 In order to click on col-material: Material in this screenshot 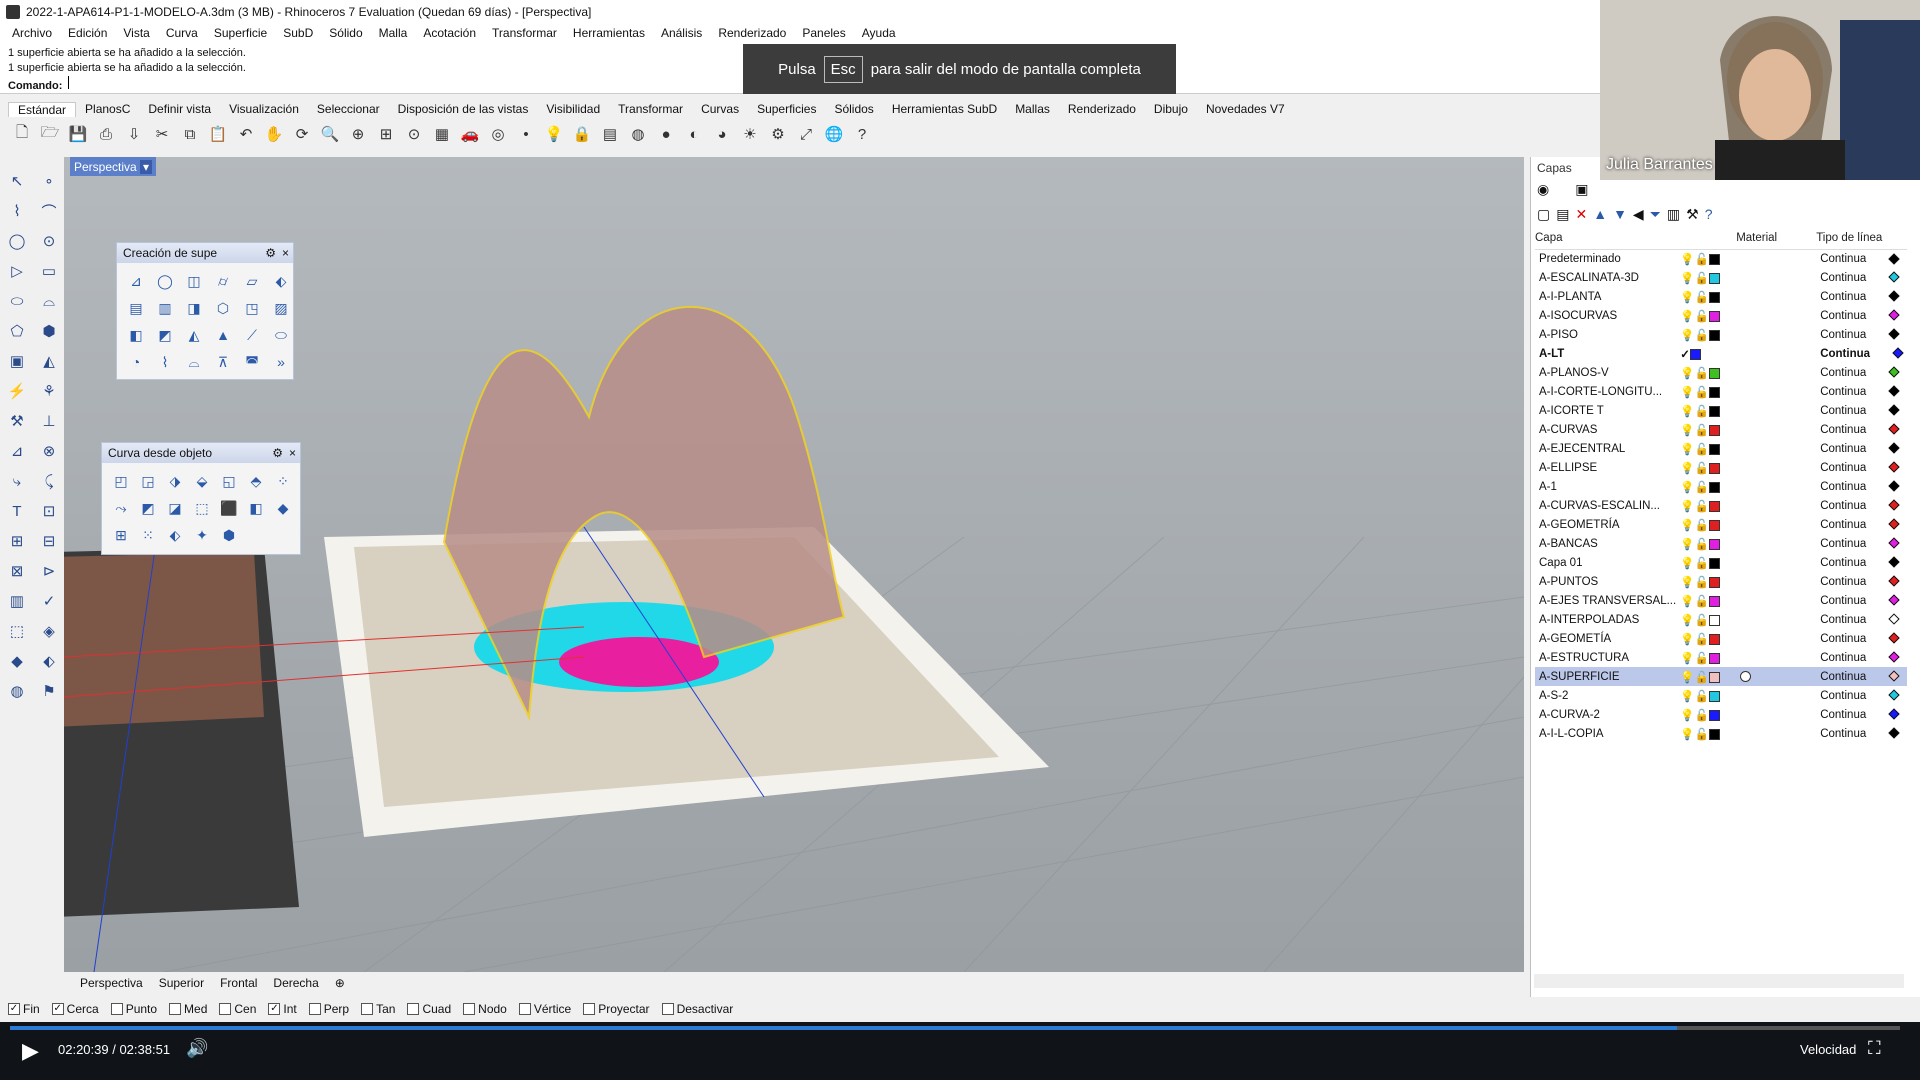, I will do `click(1776, 238)`.